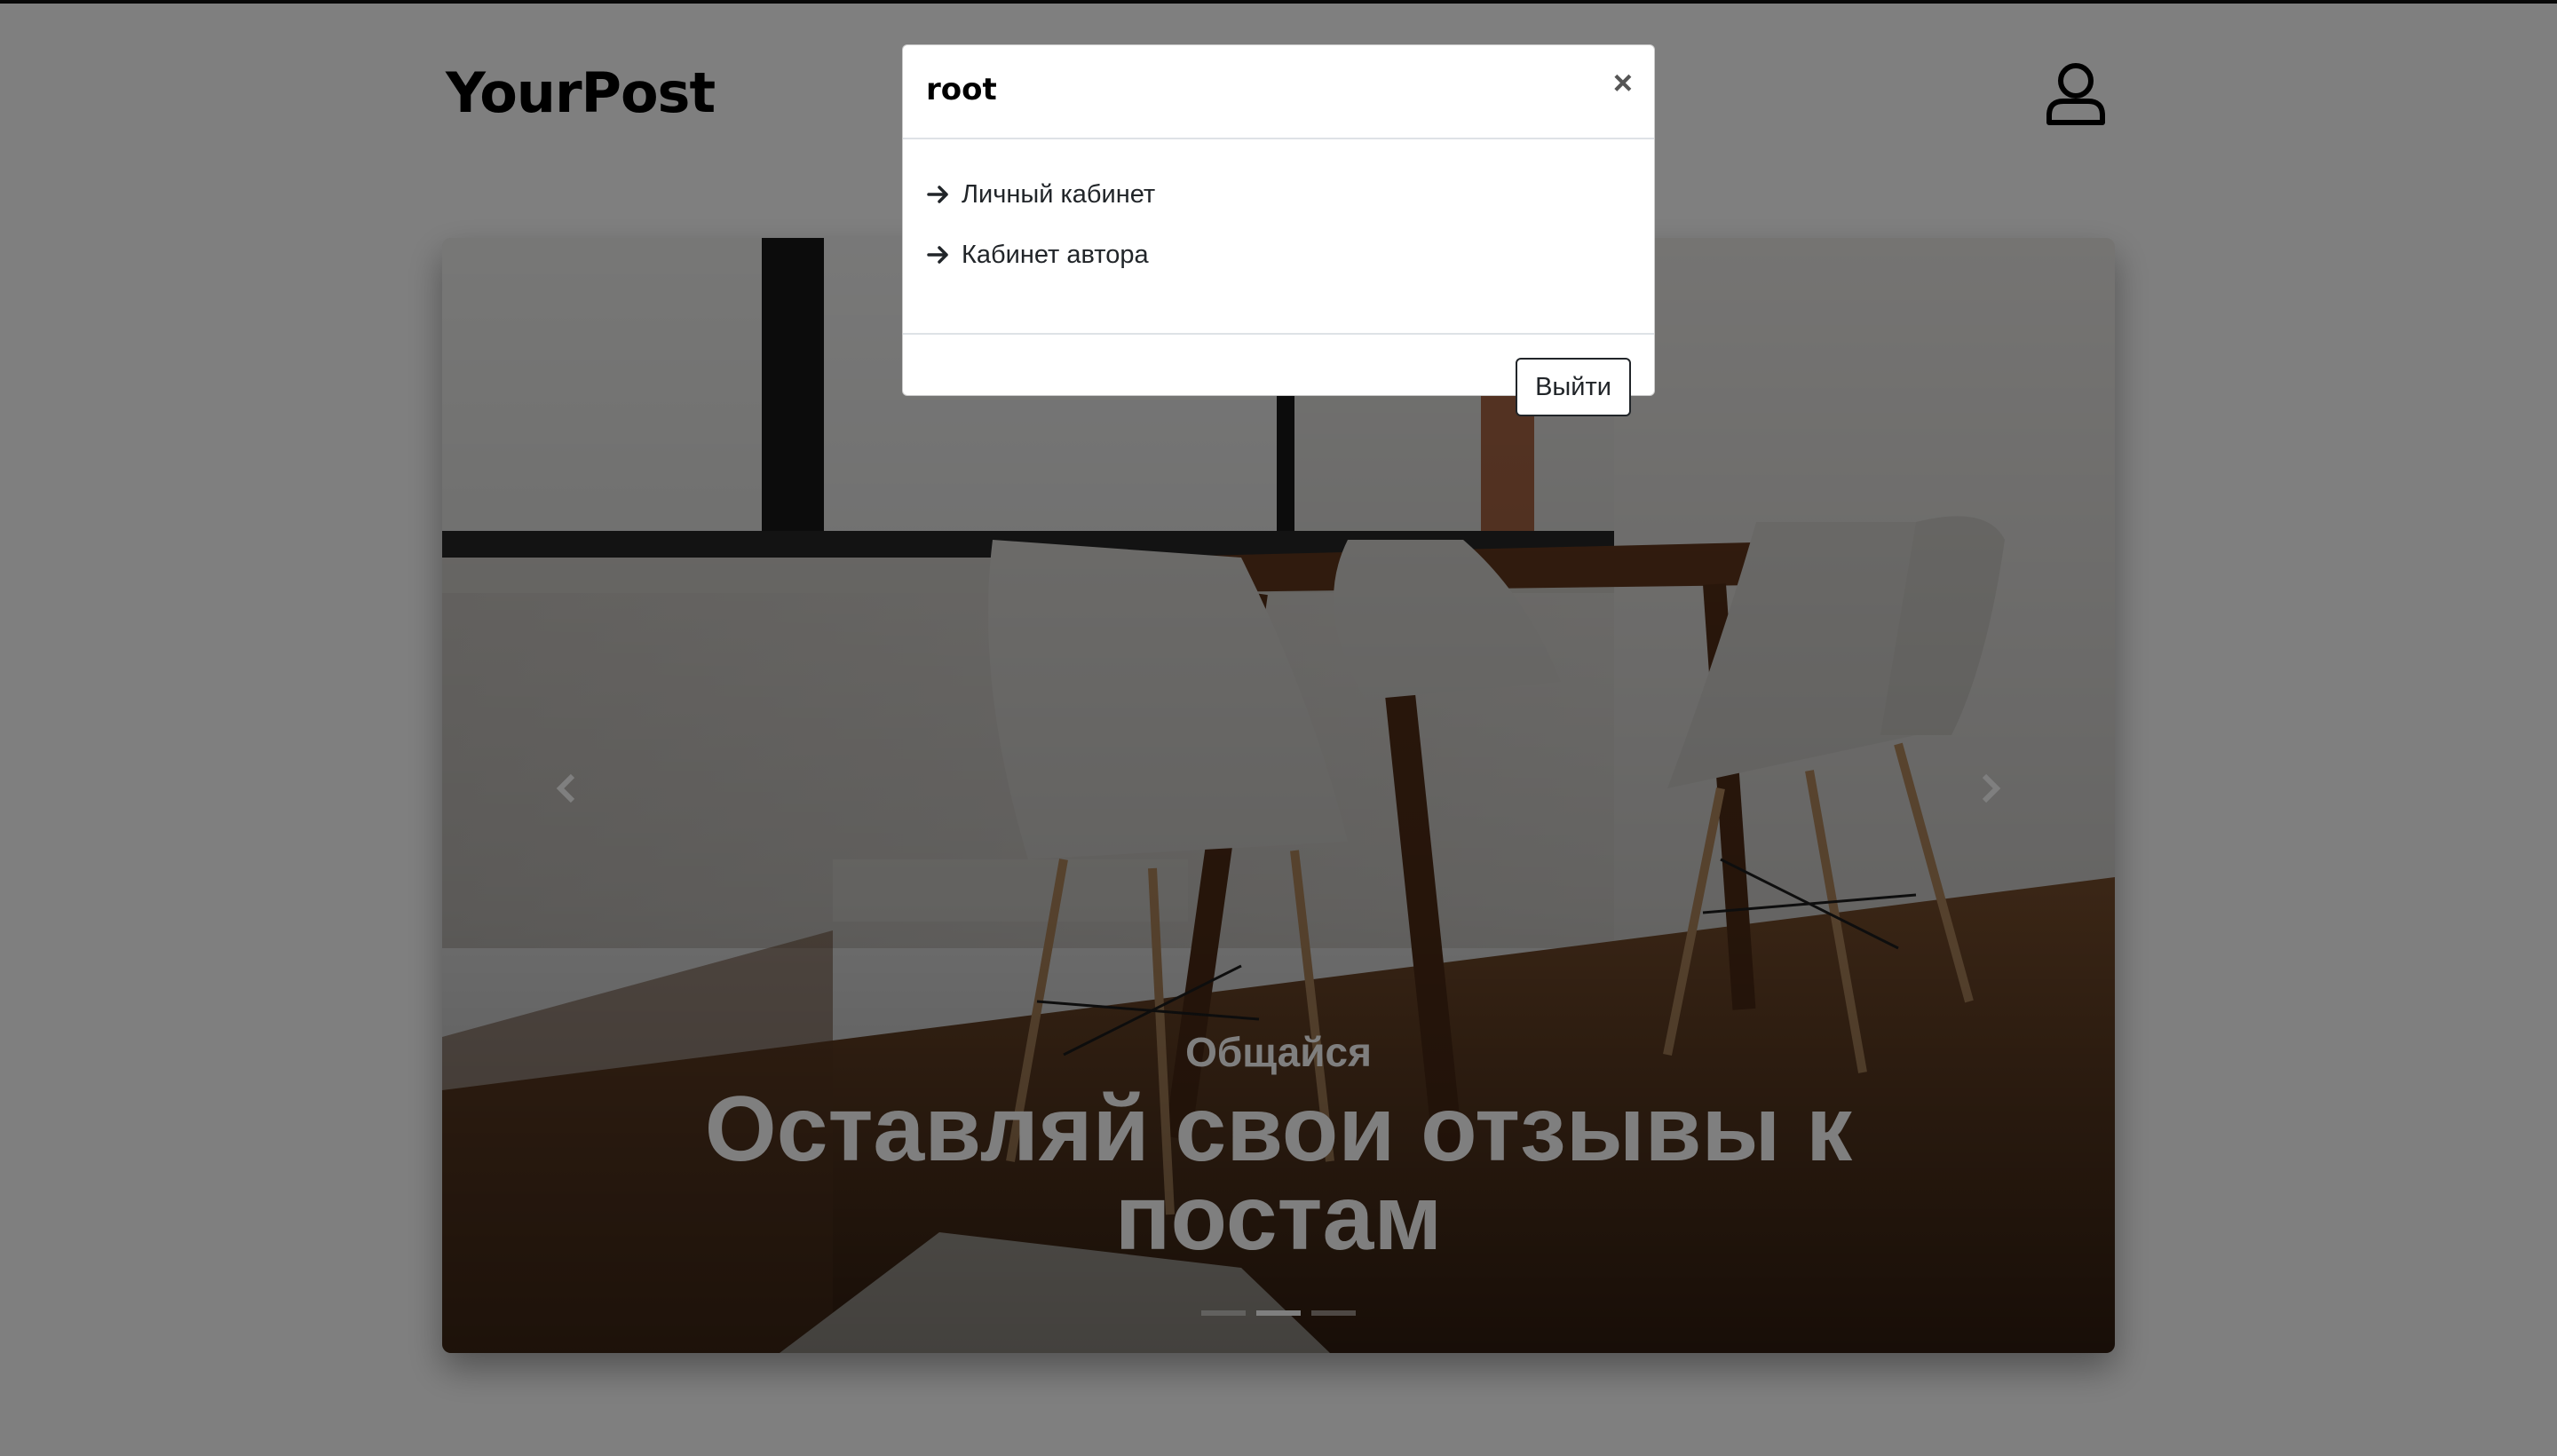 This screenshot has width=2557, height=1456. Describe the element at coordinates (1055, 254) in the screenshot. I see `author-account-label: Кабинет автора` at that location.